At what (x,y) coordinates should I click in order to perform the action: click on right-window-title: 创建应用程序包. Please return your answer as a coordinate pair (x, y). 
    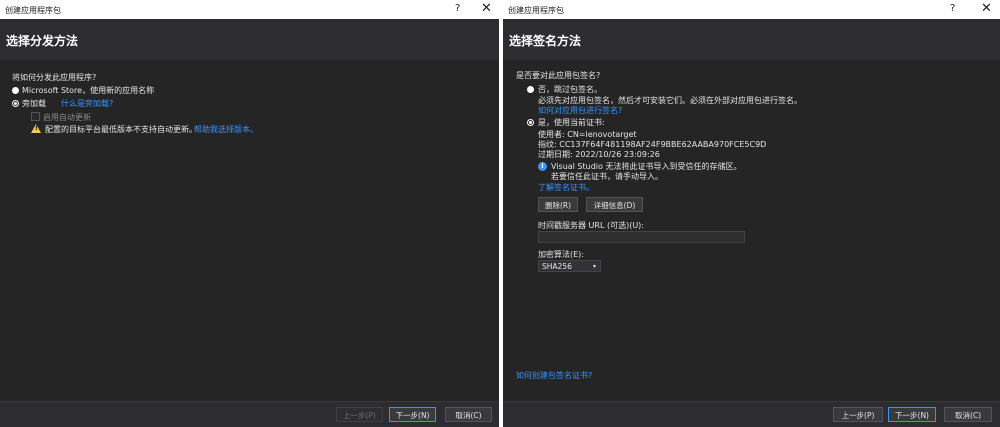
    Looking at the image, I should click on (536, 10).